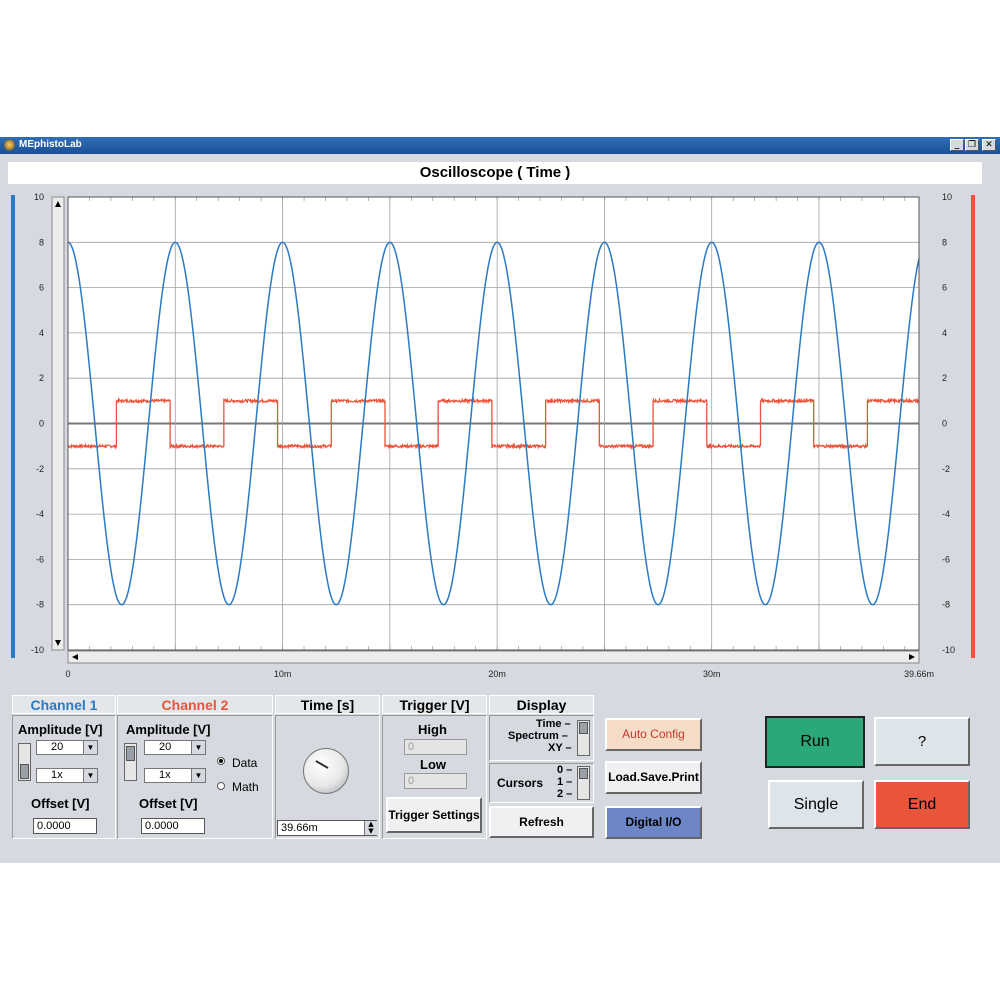  What do you see at coordinates (957, 145) in the screenshot?
I see `minimize-button: _` at bounding box center [957, 145].